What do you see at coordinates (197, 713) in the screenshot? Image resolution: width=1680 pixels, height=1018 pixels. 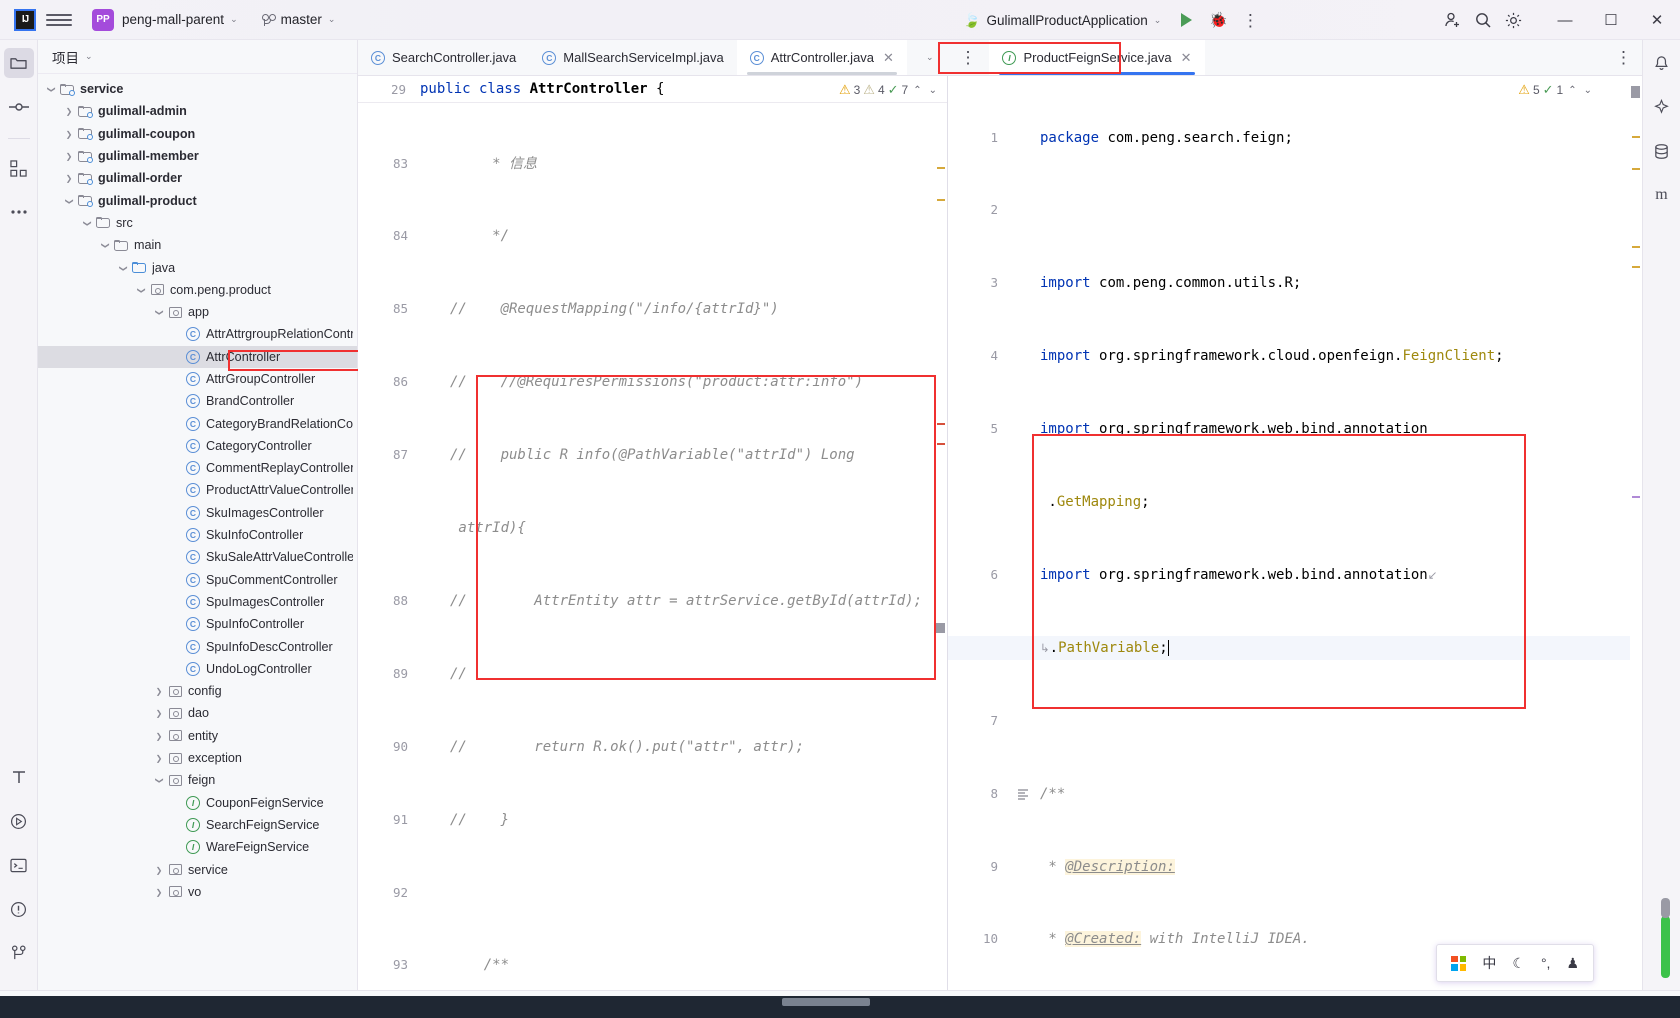 I see `tree-item-dao: dao` at bounding box center [197, 713].